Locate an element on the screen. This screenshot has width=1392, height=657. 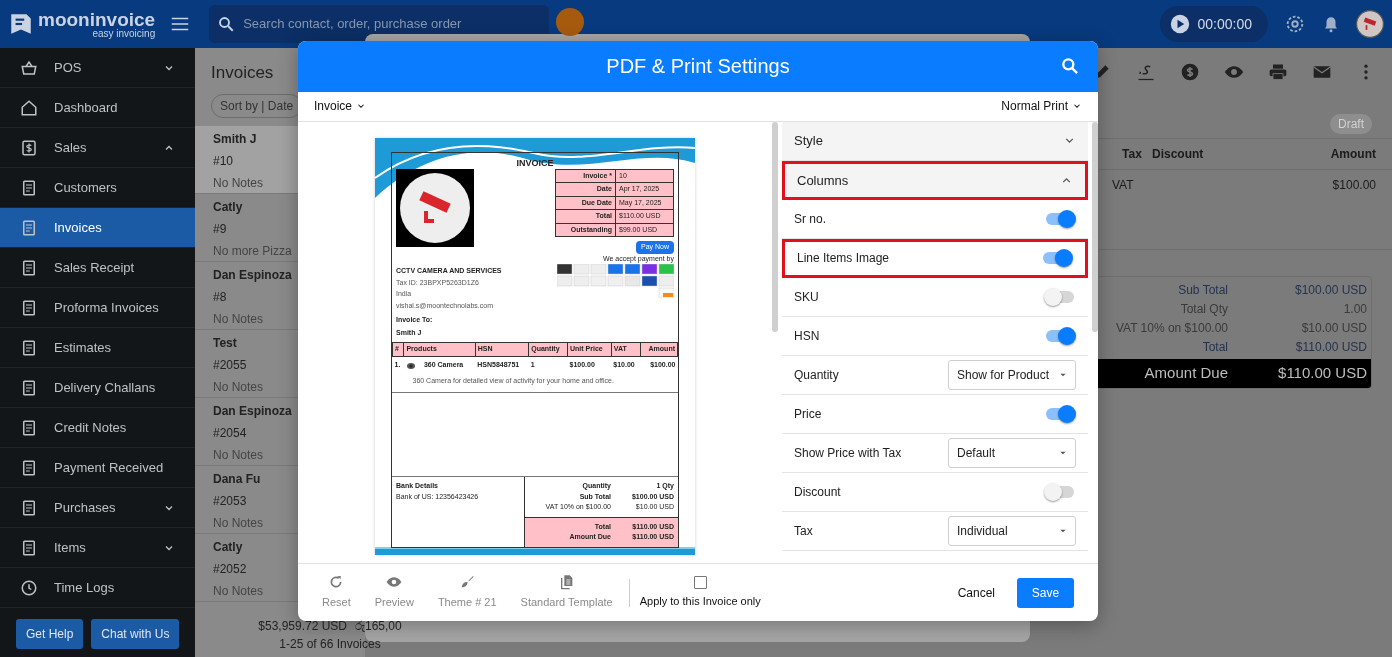
logo-tagline: easy invoicing is located at coordinates (123, 33).